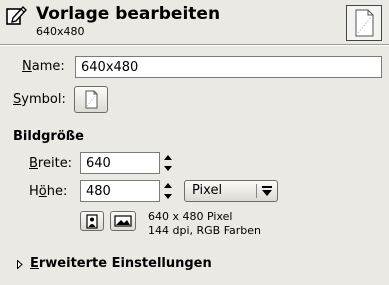 The image size is (389, 285). What do you see at coordinates (60, 31) in the screenshot?
I see `dialog-subtitle: 640x480` at bounding box center [60, 31].